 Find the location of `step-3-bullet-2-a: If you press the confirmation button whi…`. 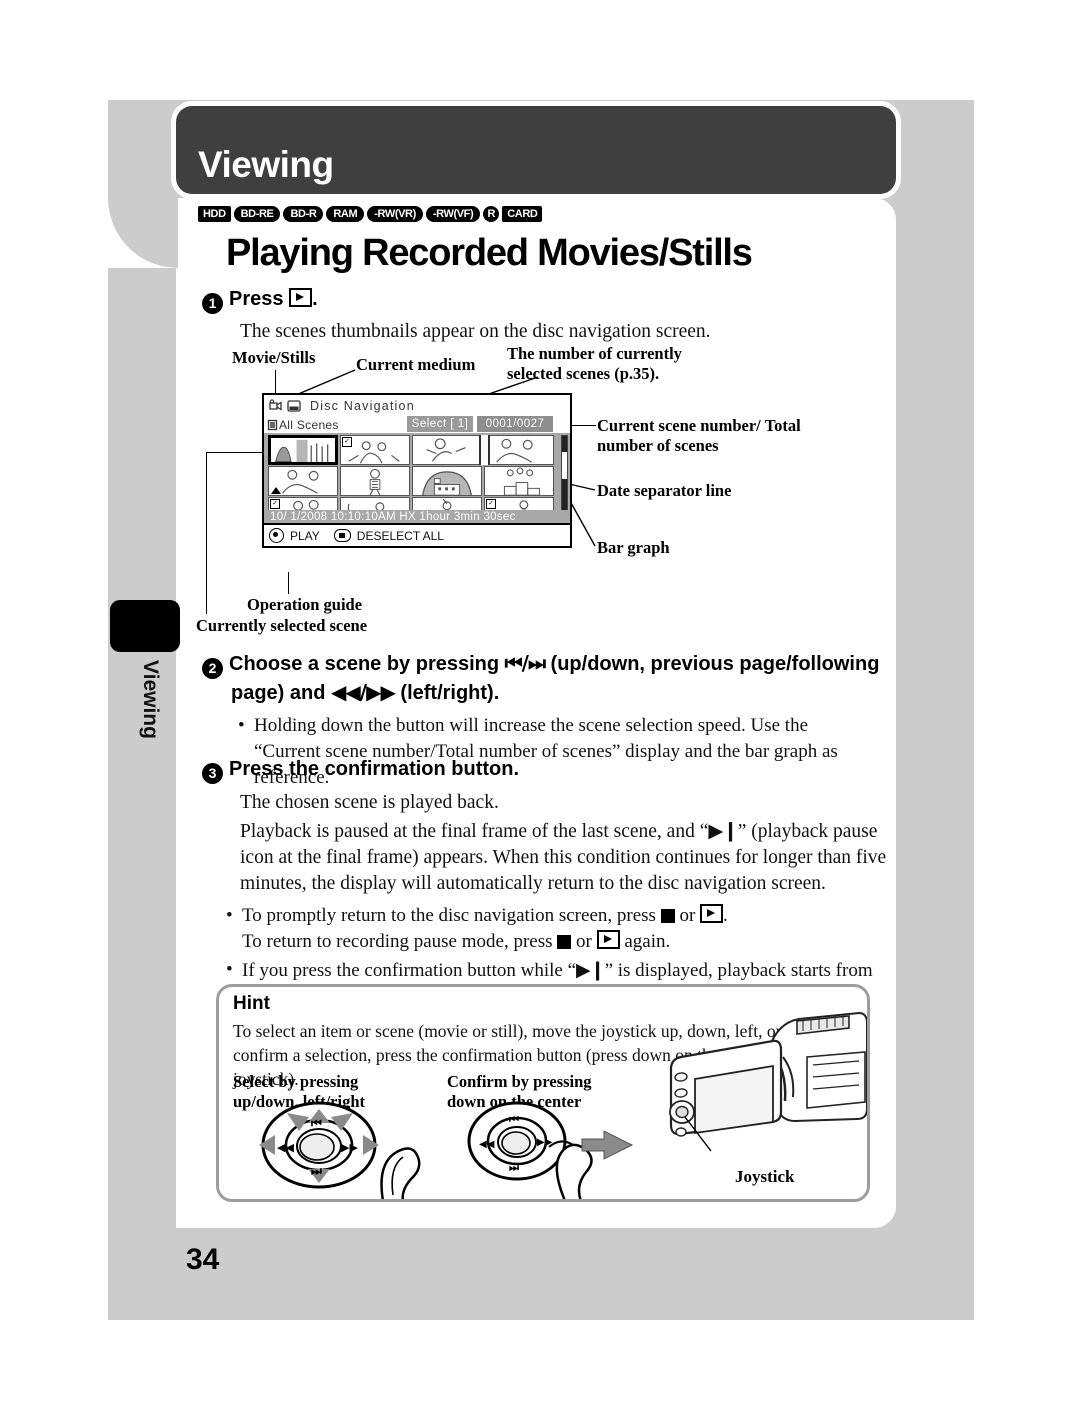

step-3-bullet-2-a: If you press the confirmation button whi… is located at coordinates (409, 970).